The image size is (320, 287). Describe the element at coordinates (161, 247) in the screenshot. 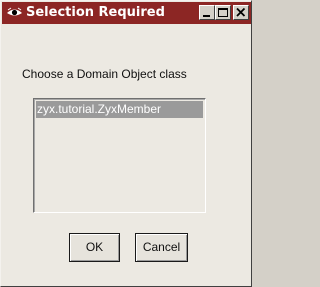

I see `cancel-button: Cancel` at that location.